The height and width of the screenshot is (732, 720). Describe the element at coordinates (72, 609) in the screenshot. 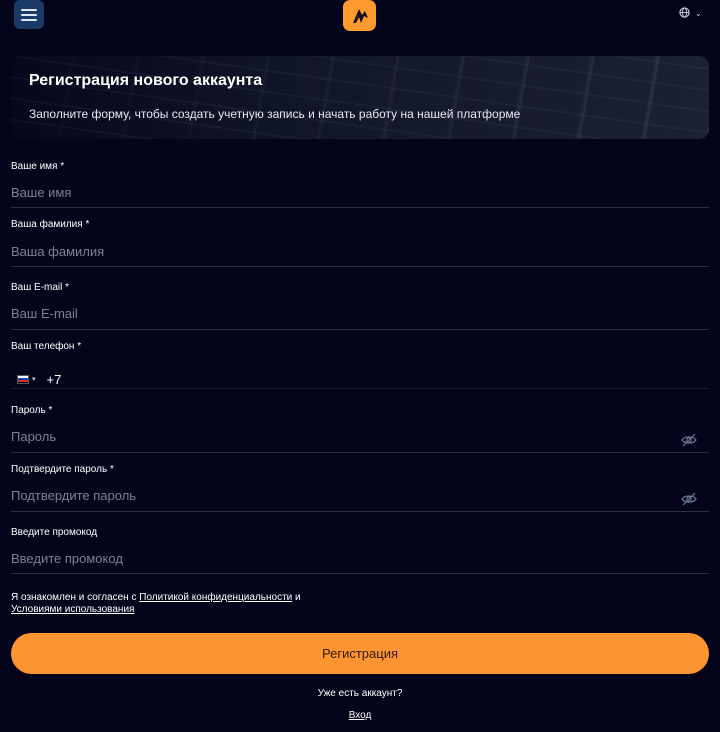

I see `terms-of-use-link: Условиями использования` at that location.